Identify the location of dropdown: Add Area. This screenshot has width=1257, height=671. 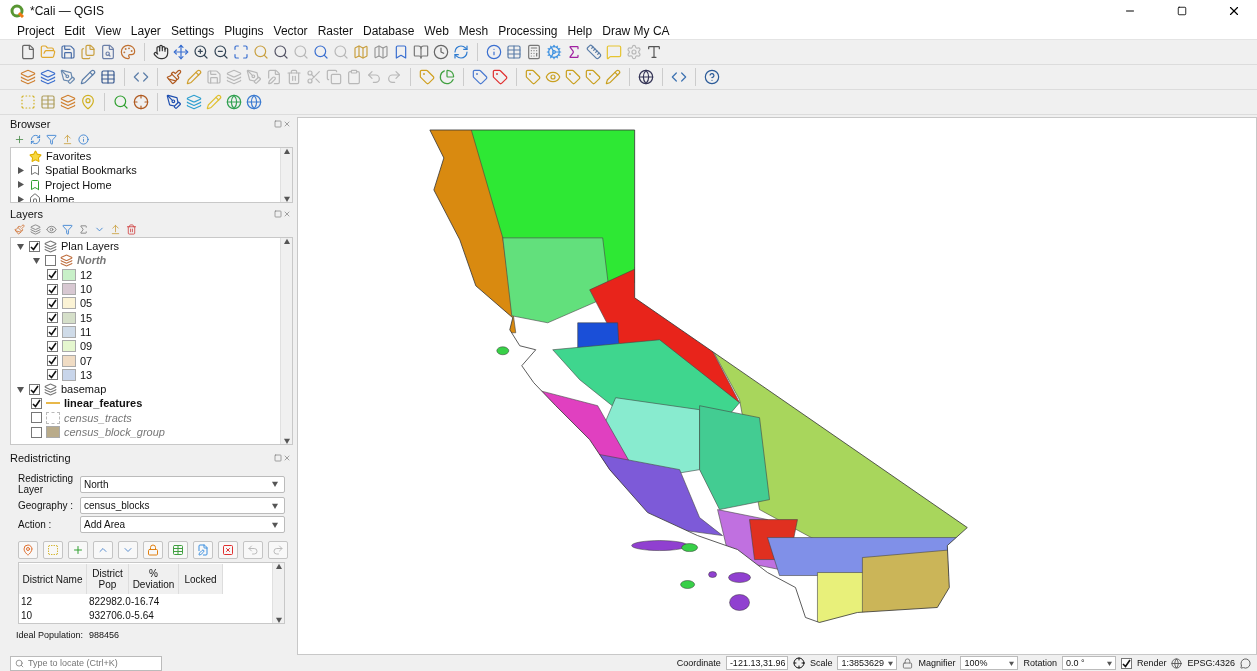
(182, 524).